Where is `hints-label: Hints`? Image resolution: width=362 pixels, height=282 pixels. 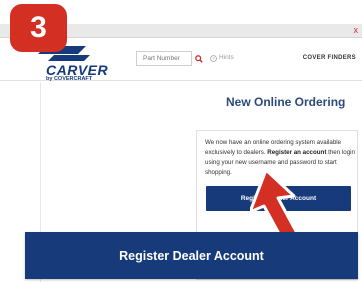
hints-label: Hints is located at coordinates (226, 57).